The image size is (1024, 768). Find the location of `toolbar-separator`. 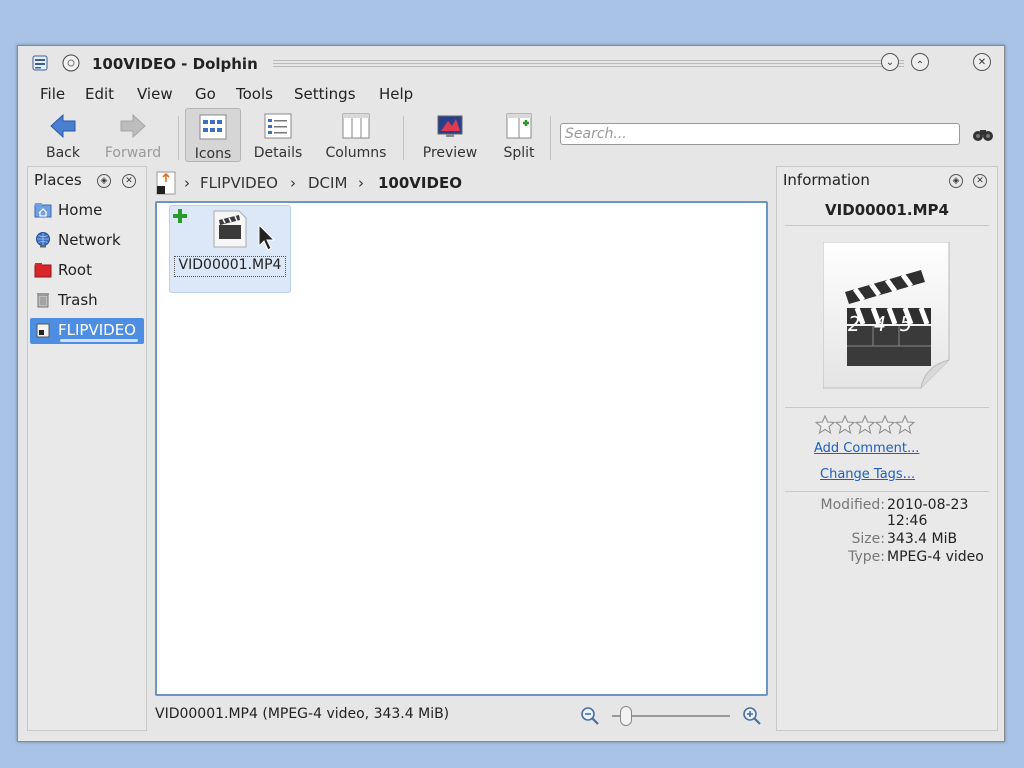

toolbar-separator is located at coordinates (403, 138).